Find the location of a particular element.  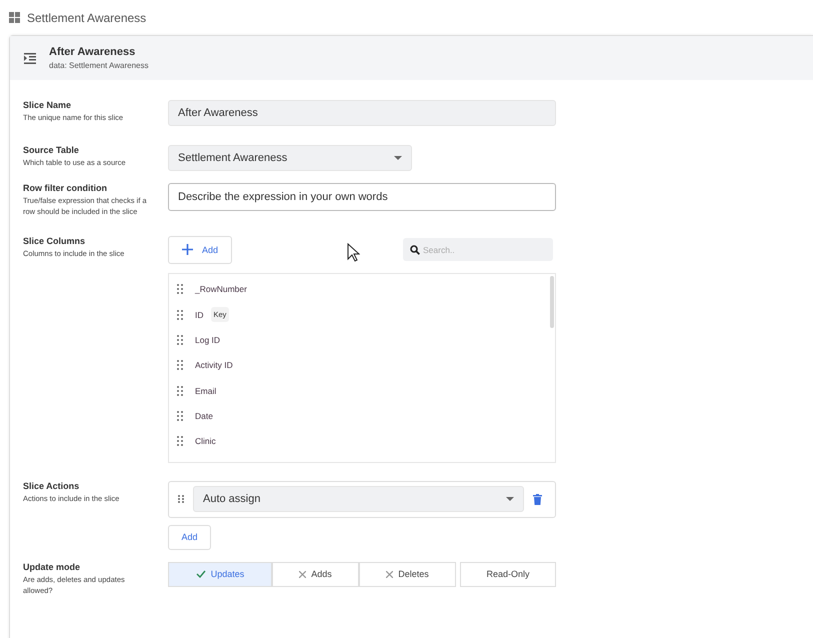

search-field: Search.. is located at coordinates (478, 250).